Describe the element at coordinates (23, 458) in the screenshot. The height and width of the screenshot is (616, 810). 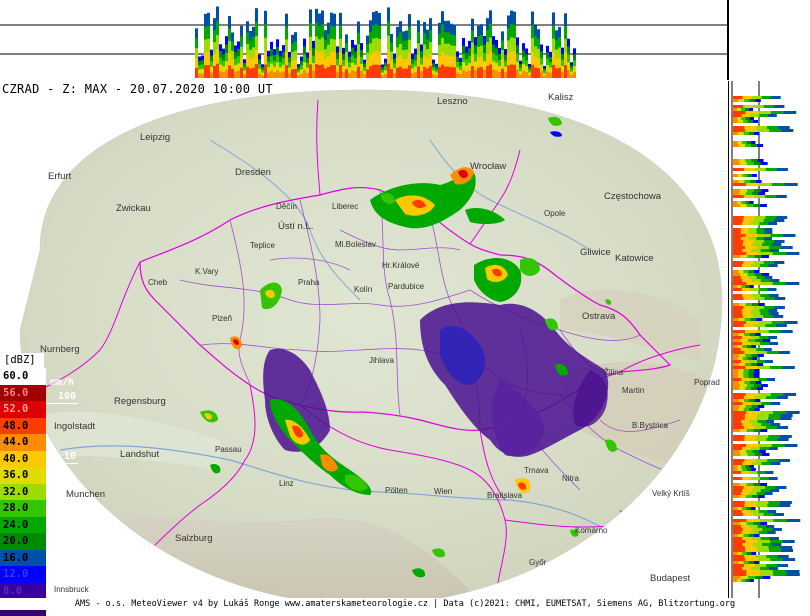
I see `legend-level: 40.0` at that location.